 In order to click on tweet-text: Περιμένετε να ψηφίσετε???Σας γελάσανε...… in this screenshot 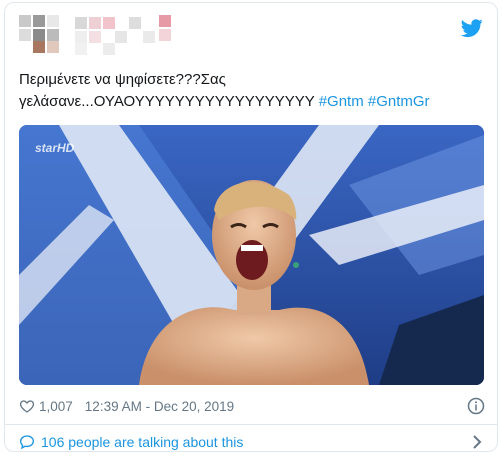, I will do `click(252, 91)`.